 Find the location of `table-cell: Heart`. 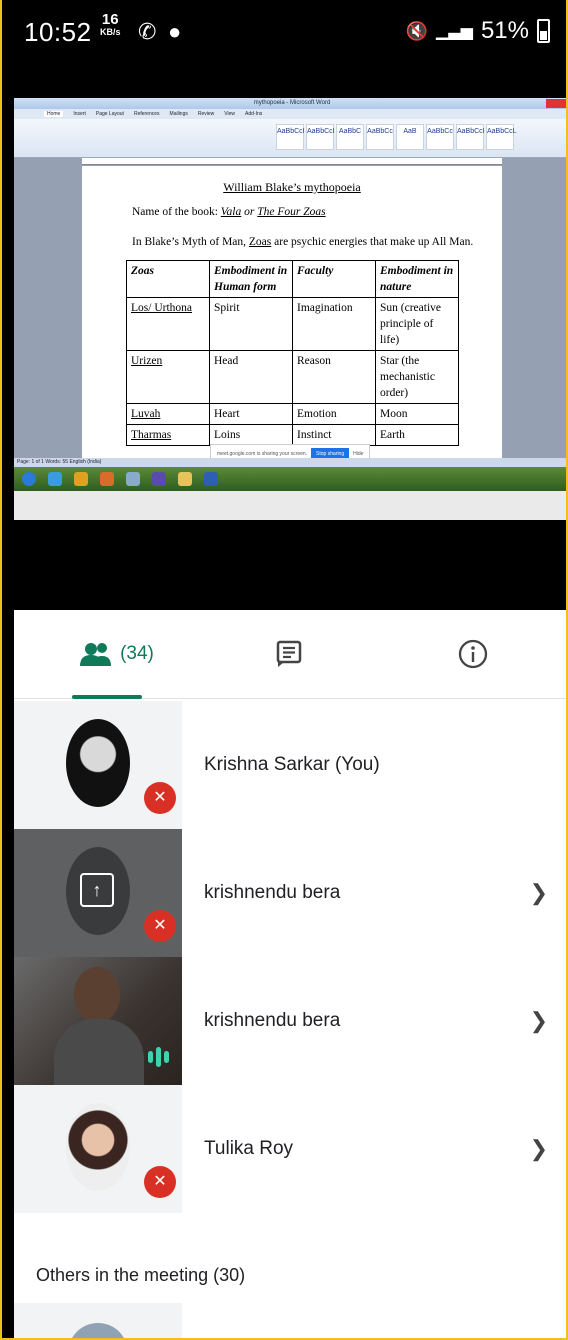

table-cell: Heart is located at coordinates (251, 414).